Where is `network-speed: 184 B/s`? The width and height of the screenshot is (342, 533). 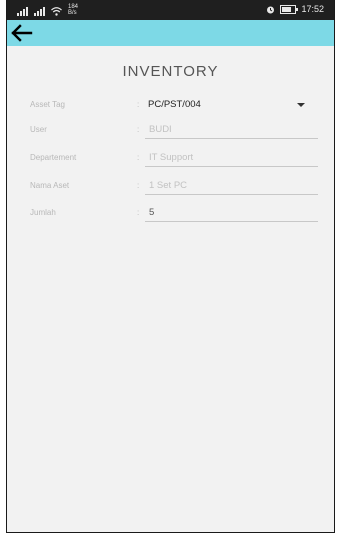 network-speed: 184 B/s is located at coordinates (73, 10).